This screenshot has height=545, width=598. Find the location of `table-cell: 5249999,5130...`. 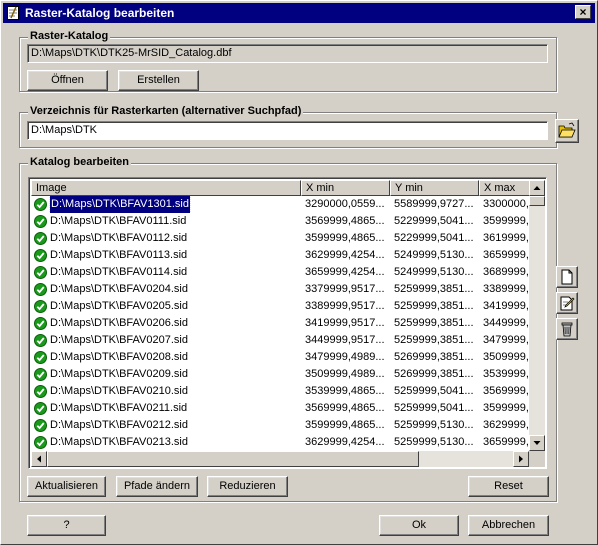

table-cell: 5249999,5130... is located at coordinates (434, 272).